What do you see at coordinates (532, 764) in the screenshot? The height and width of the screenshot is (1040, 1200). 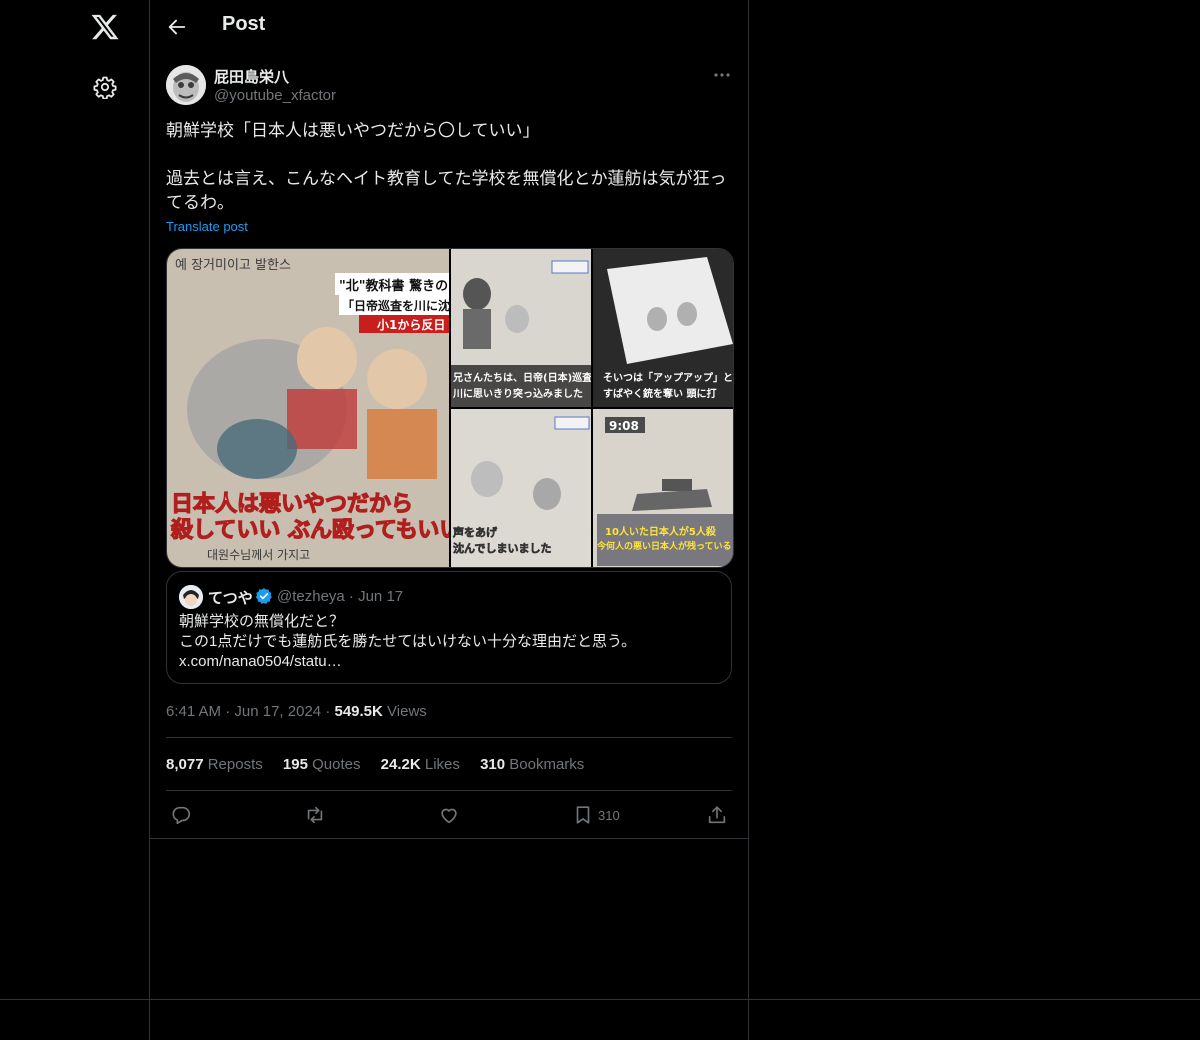 I see `bookmarks-stat: 310 Bookmarks` at bounding box center [532, 764].